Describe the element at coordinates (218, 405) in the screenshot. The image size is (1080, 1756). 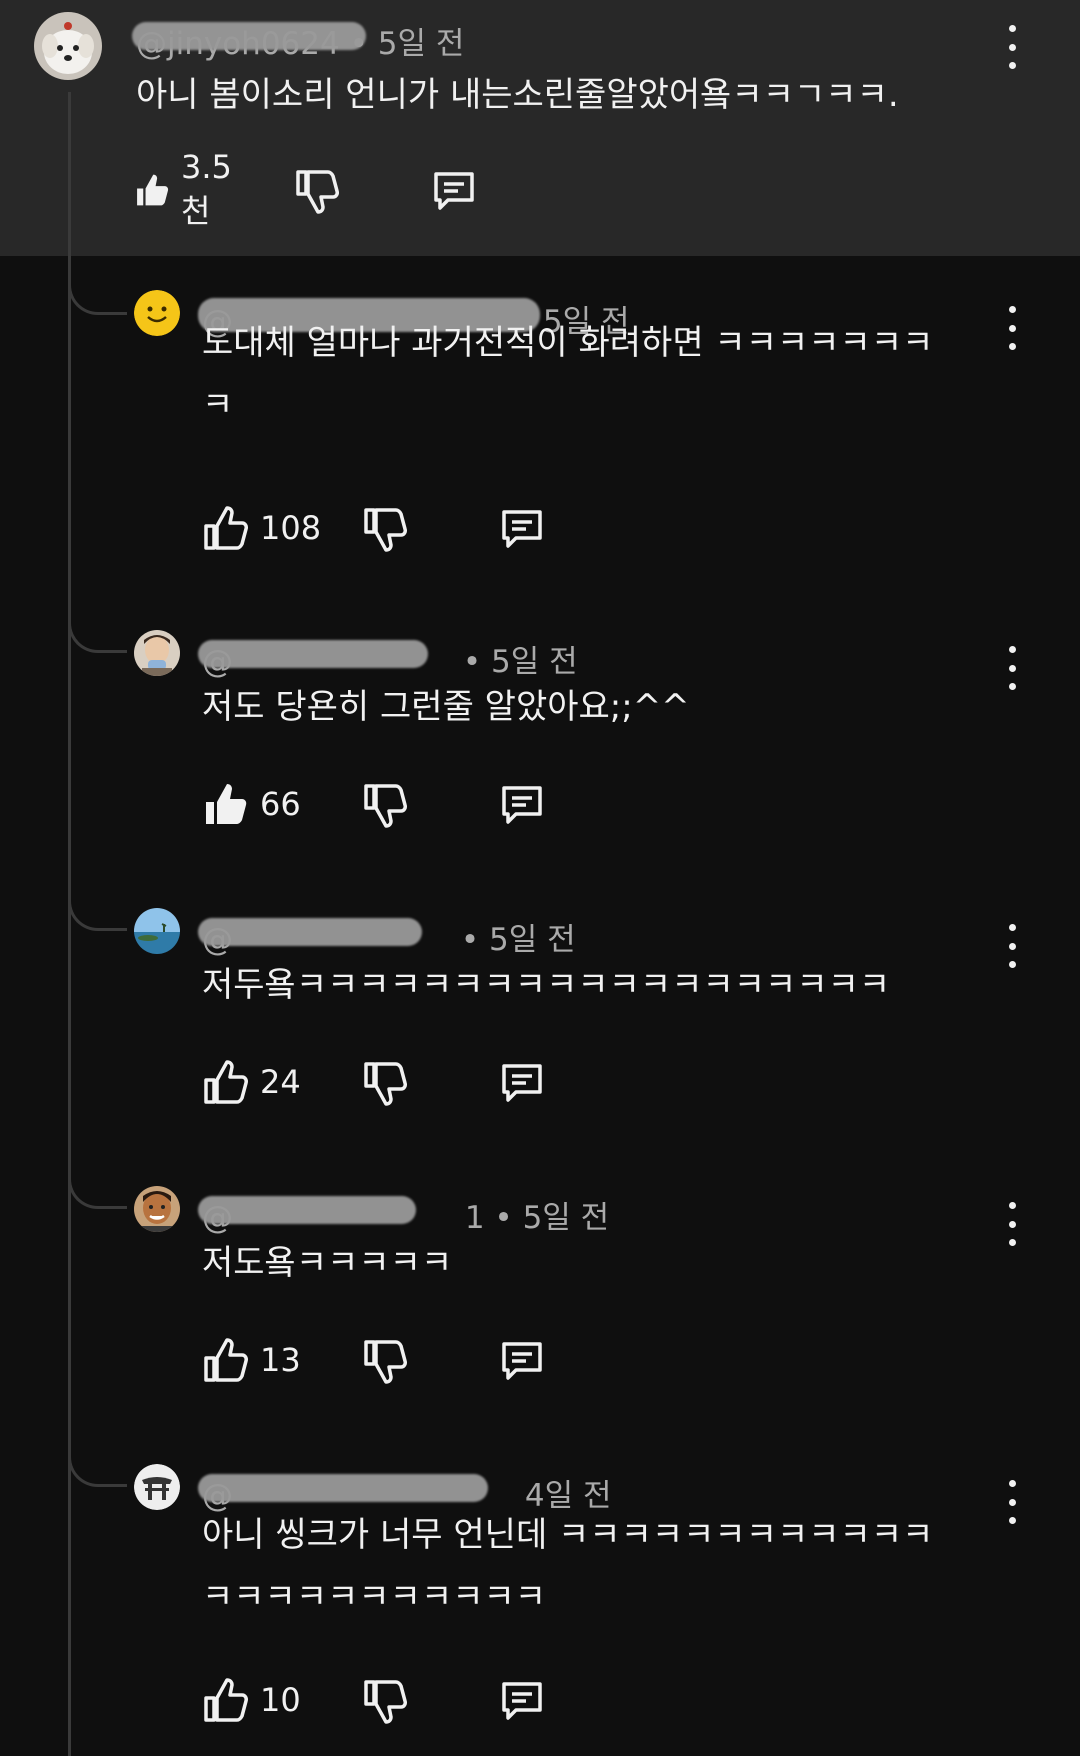
I see `comment-text-line: ㅋ` at that location.